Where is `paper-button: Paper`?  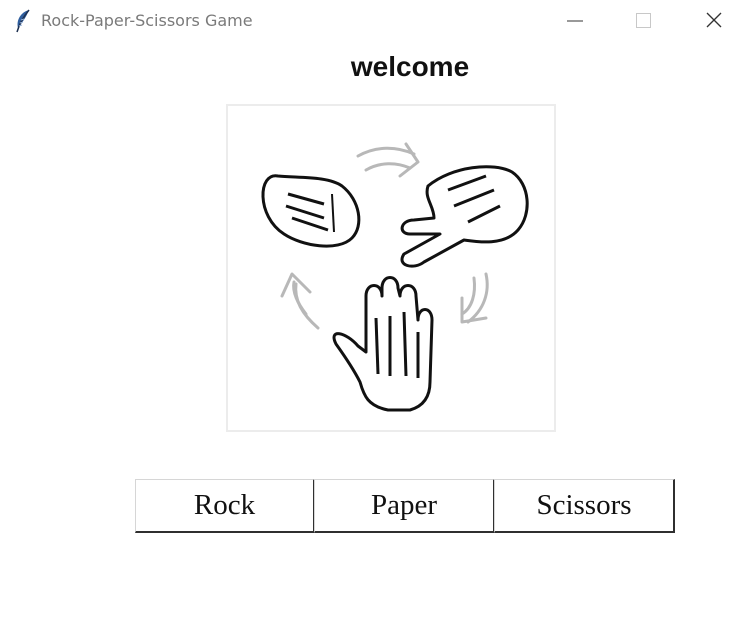 paper-button: Paper is located at coordinates (404, 506).